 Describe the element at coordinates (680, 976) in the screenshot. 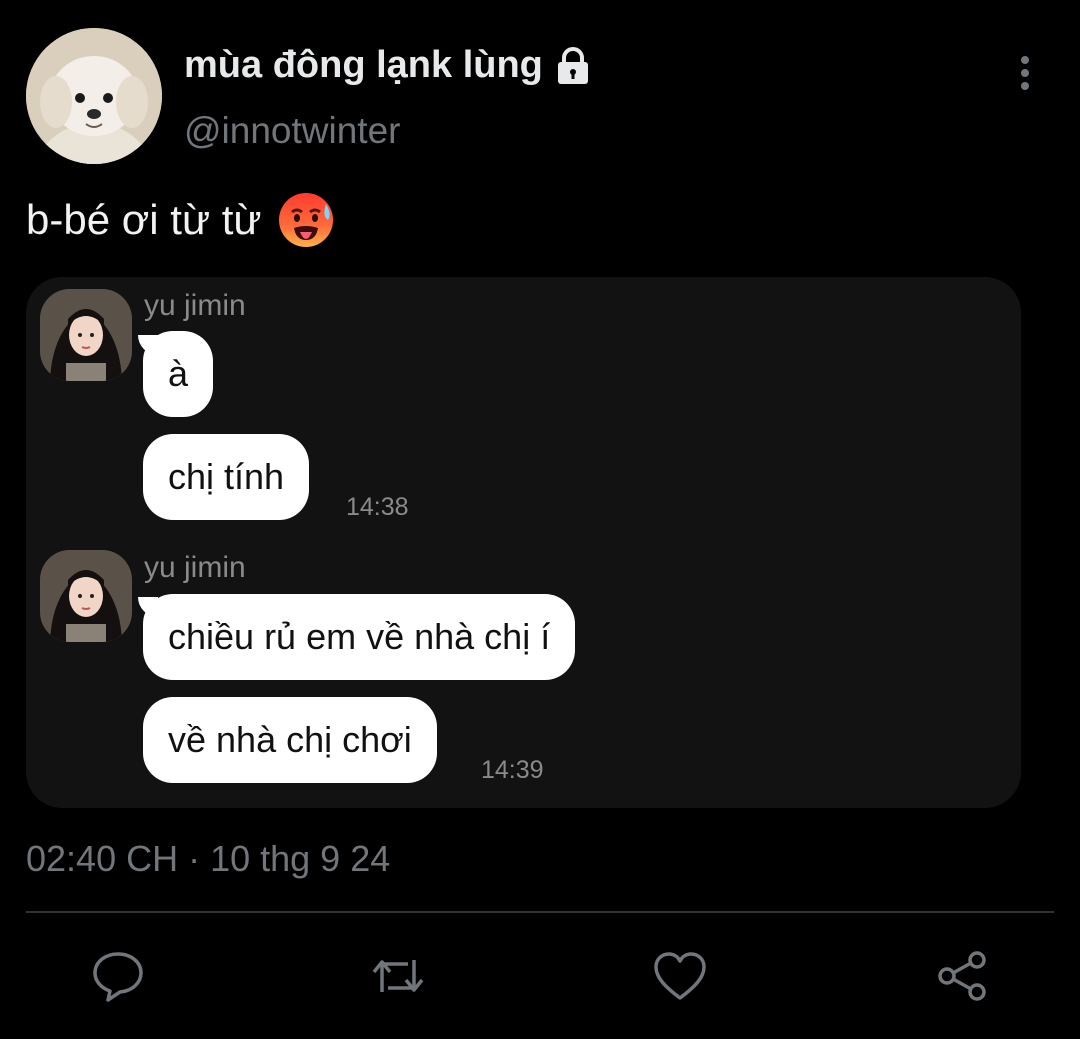

I see `heart-icon` at that location.